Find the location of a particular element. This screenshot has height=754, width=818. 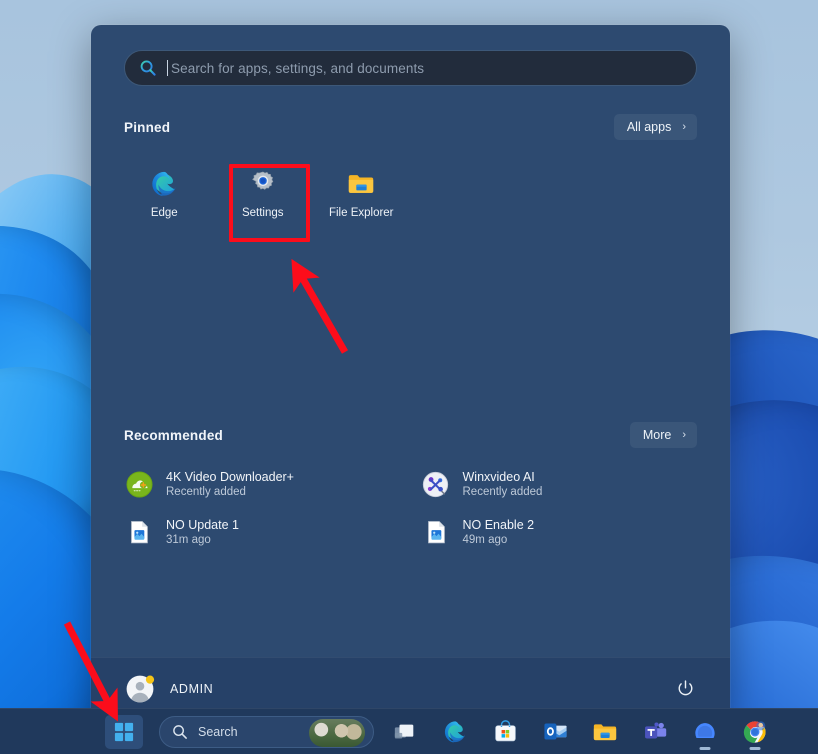

pinned-apps-grid: Edge Settings File Explorer is located at coordinates (410, 190).